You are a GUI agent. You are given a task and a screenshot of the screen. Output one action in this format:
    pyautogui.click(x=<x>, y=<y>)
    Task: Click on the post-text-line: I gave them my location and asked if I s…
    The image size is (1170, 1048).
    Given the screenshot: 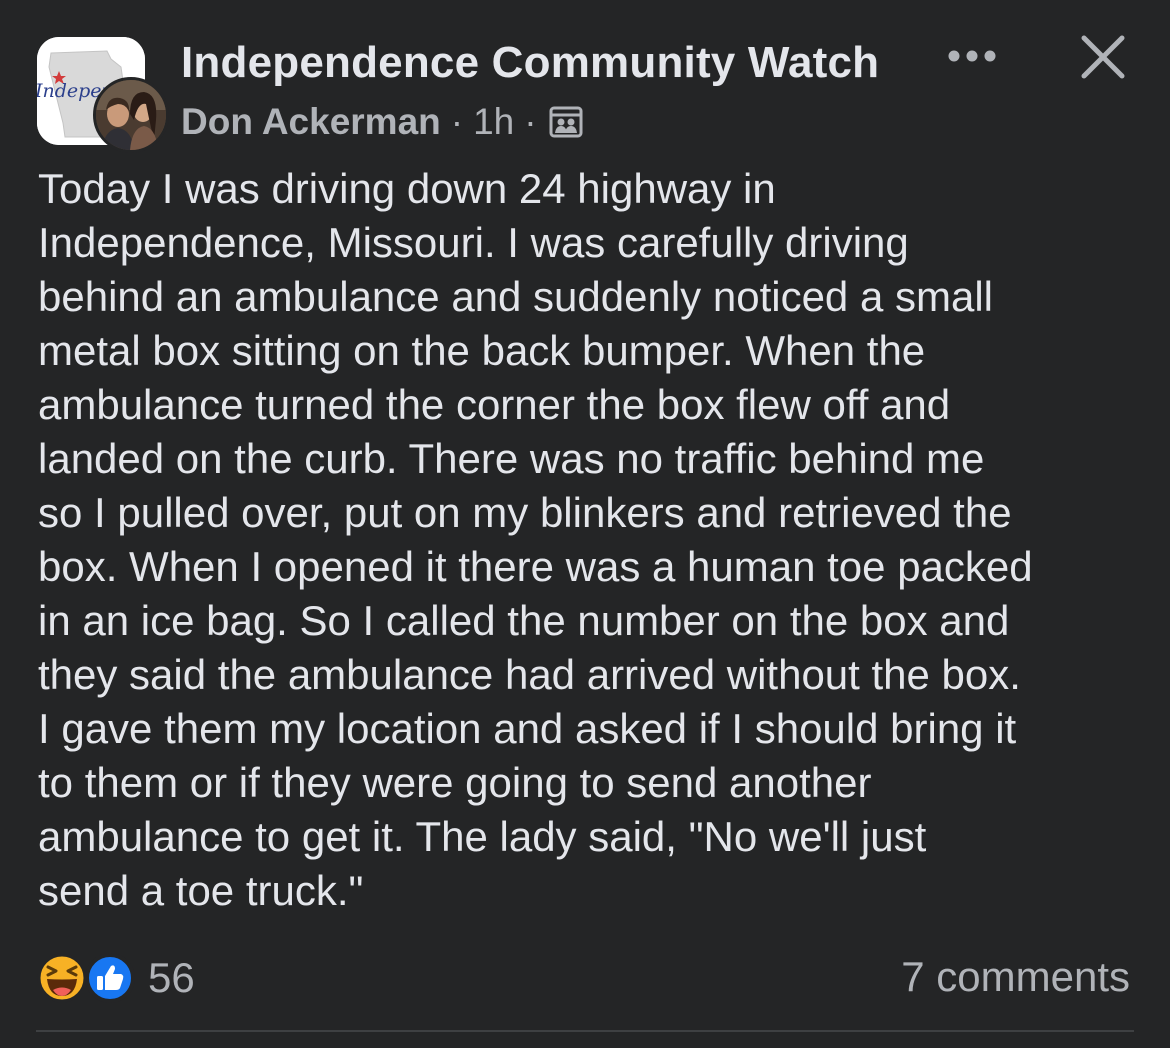 What is the action you would take?
    pyautogui.click(x=527, y=728)
    